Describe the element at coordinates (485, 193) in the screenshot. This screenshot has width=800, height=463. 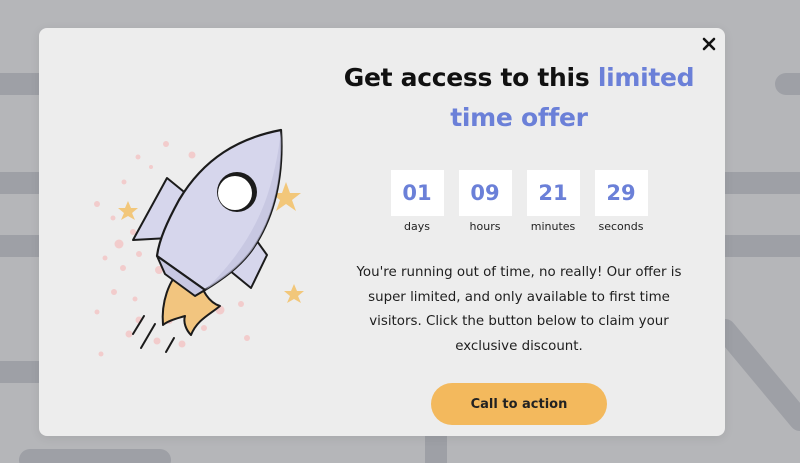
I see `countdown-value: 09` at that location.